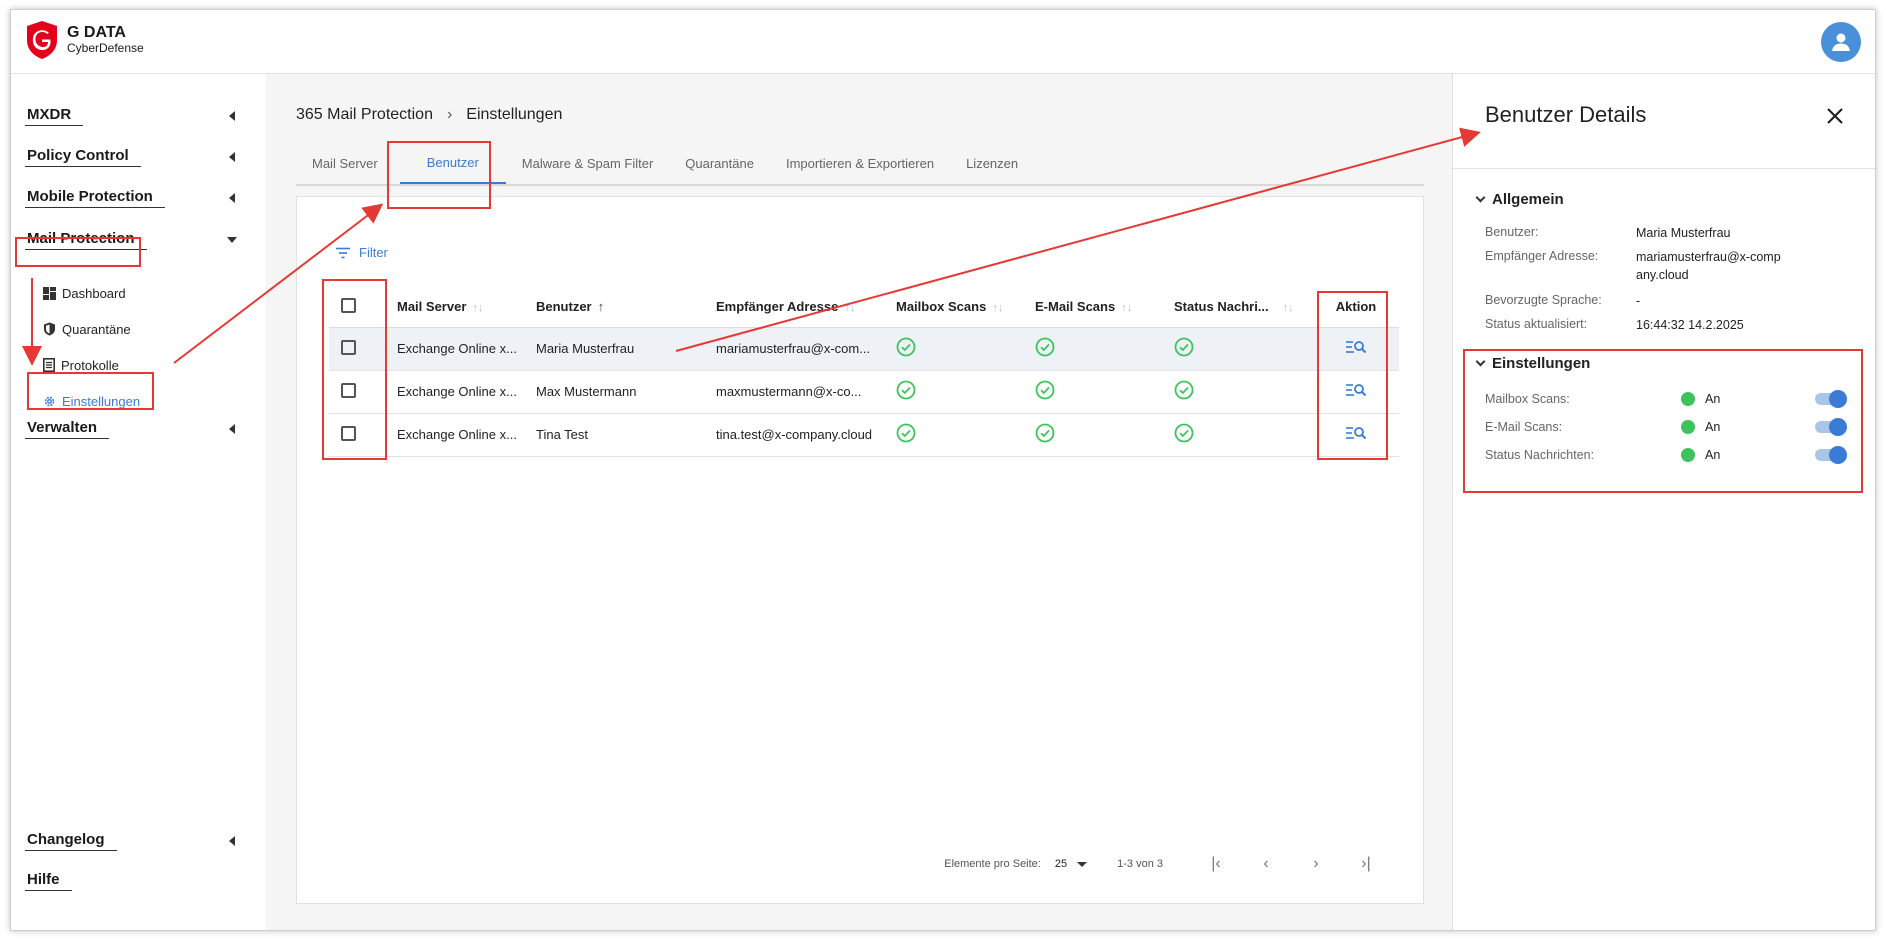 The height and width of the screenshot is (939, 1886). Describe the element at coordinates (139, 198) in the screenshot. I see `sidebar-item-mobile-protection: Mobile Protection` at that location.